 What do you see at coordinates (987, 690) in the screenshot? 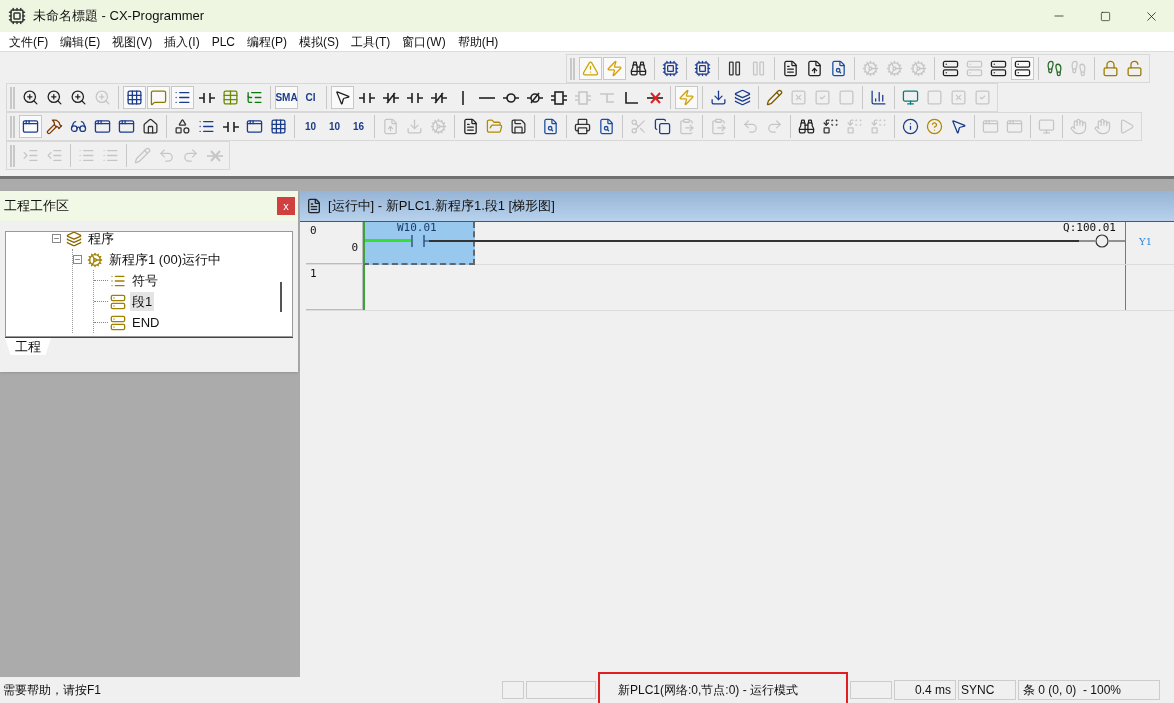
I see `status-sync: SYNC` at bounding box center [987, 690].